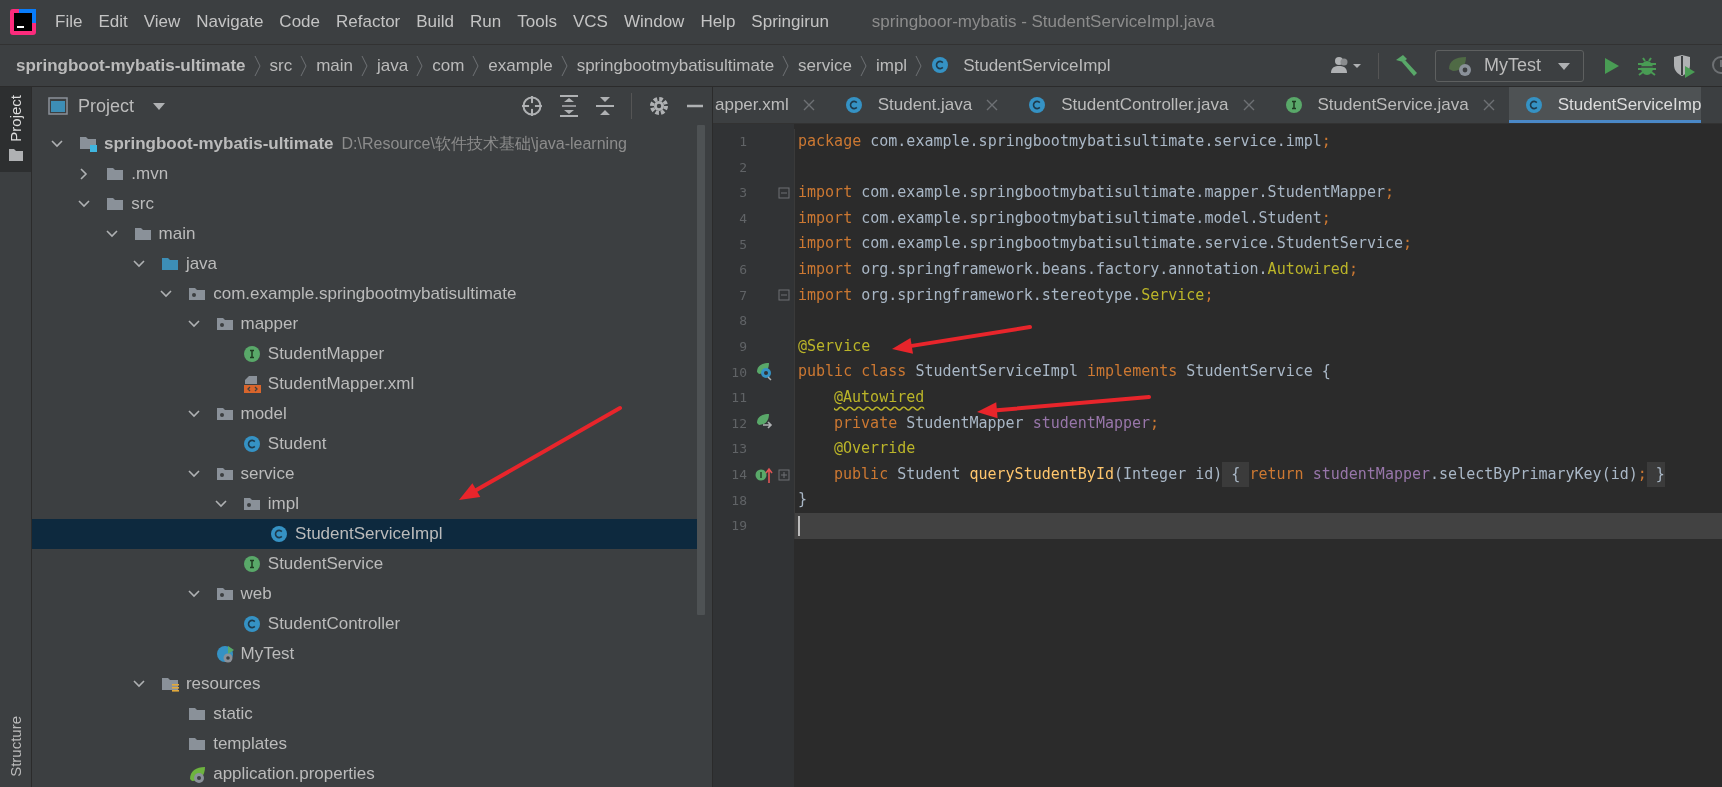  I want to click on tree-item: web, so click(364, 594).